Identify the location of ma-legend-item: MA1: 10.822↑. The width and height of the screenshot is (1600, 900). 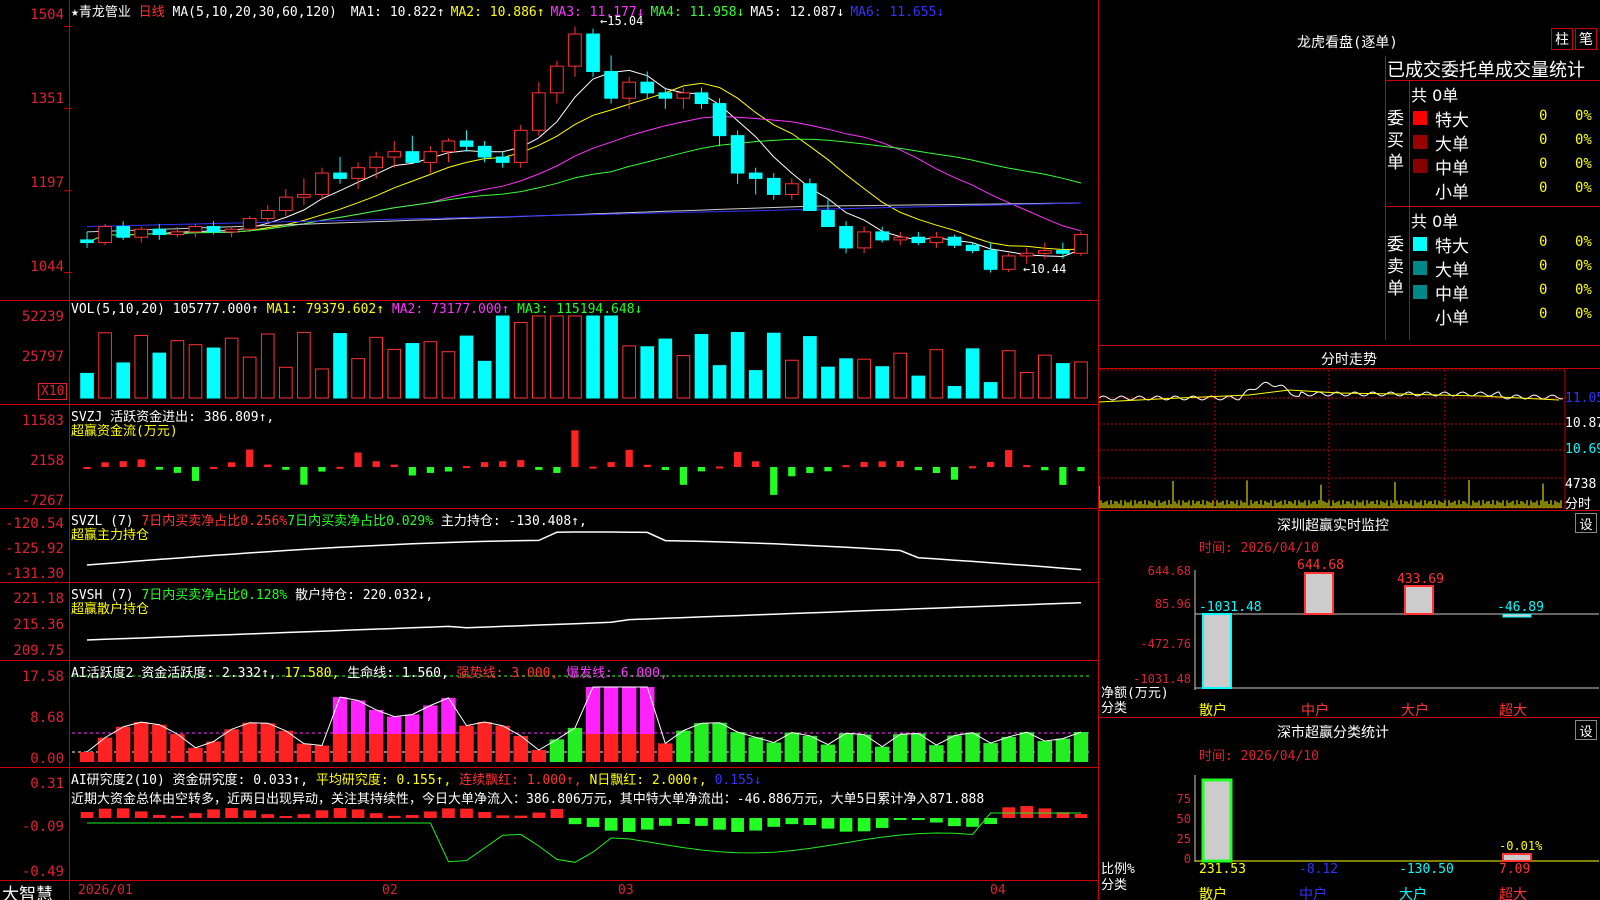
(397, 12).